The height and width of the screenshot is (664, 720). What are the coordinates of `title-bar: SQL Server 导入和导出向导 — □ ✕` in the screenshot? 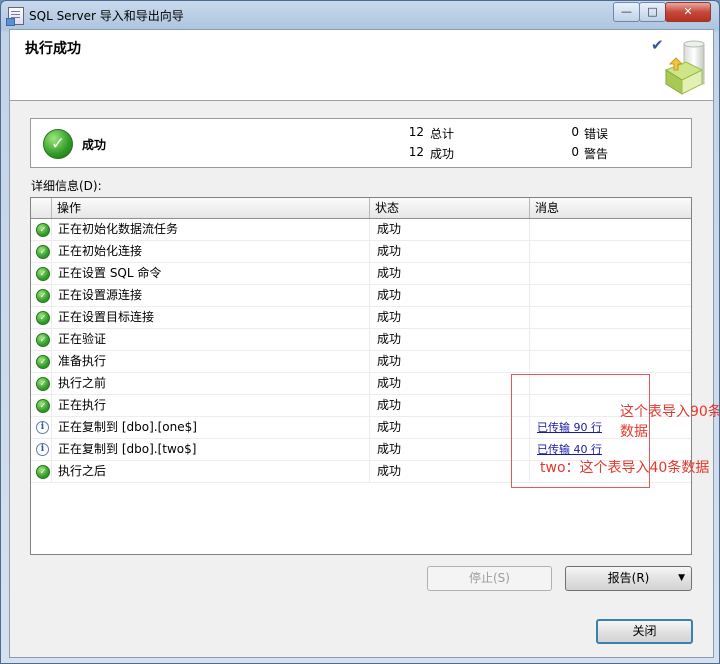 It's located at (360, 15).